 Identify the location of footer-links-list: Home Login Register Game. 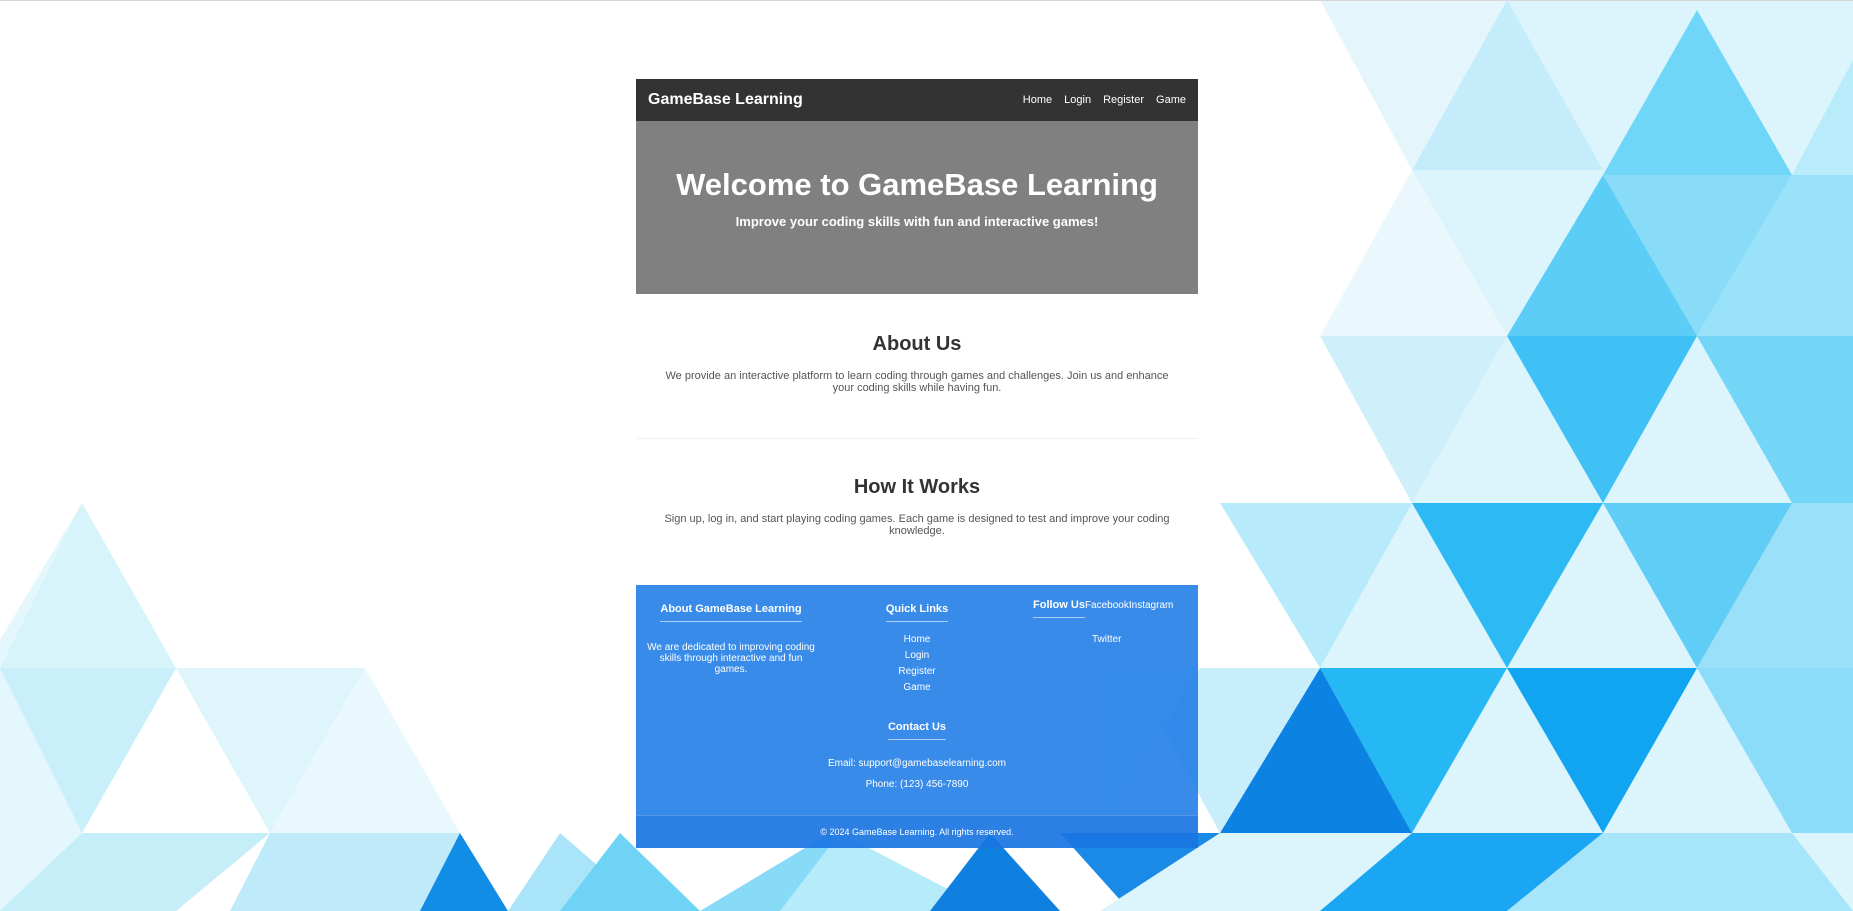
(917, 664).